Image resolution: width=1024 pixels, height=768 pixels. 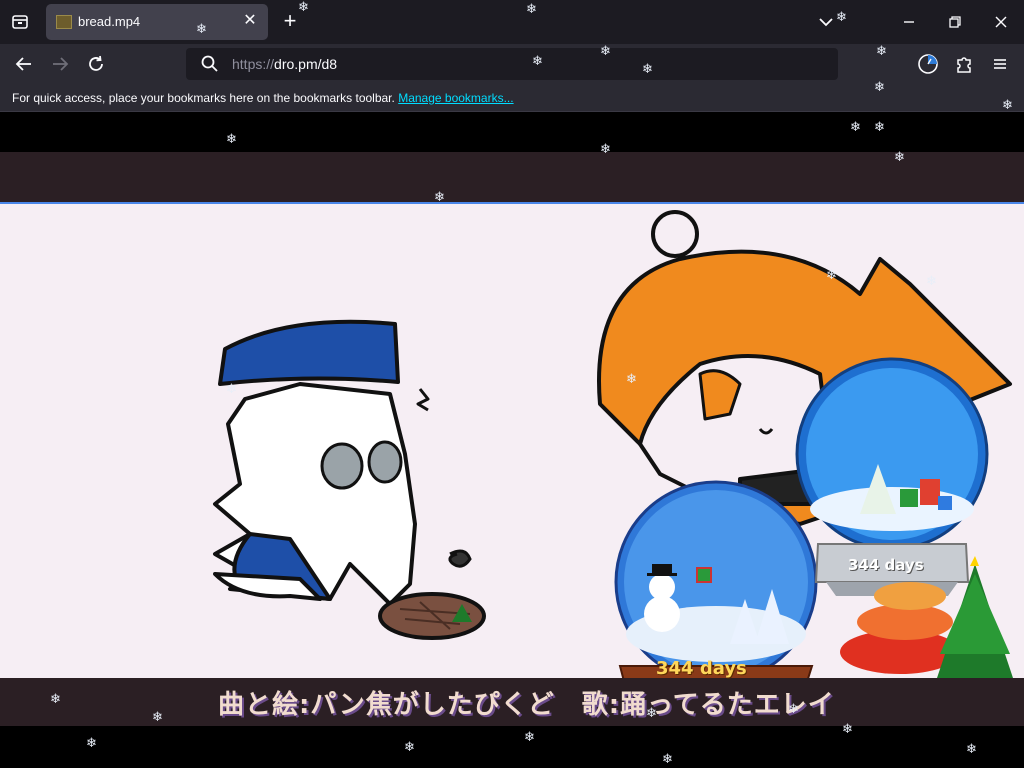 What do you see at coordinates (1001, 22) in the screenshot?
I see `close-window-icon` at bounding box center [1001, 22].